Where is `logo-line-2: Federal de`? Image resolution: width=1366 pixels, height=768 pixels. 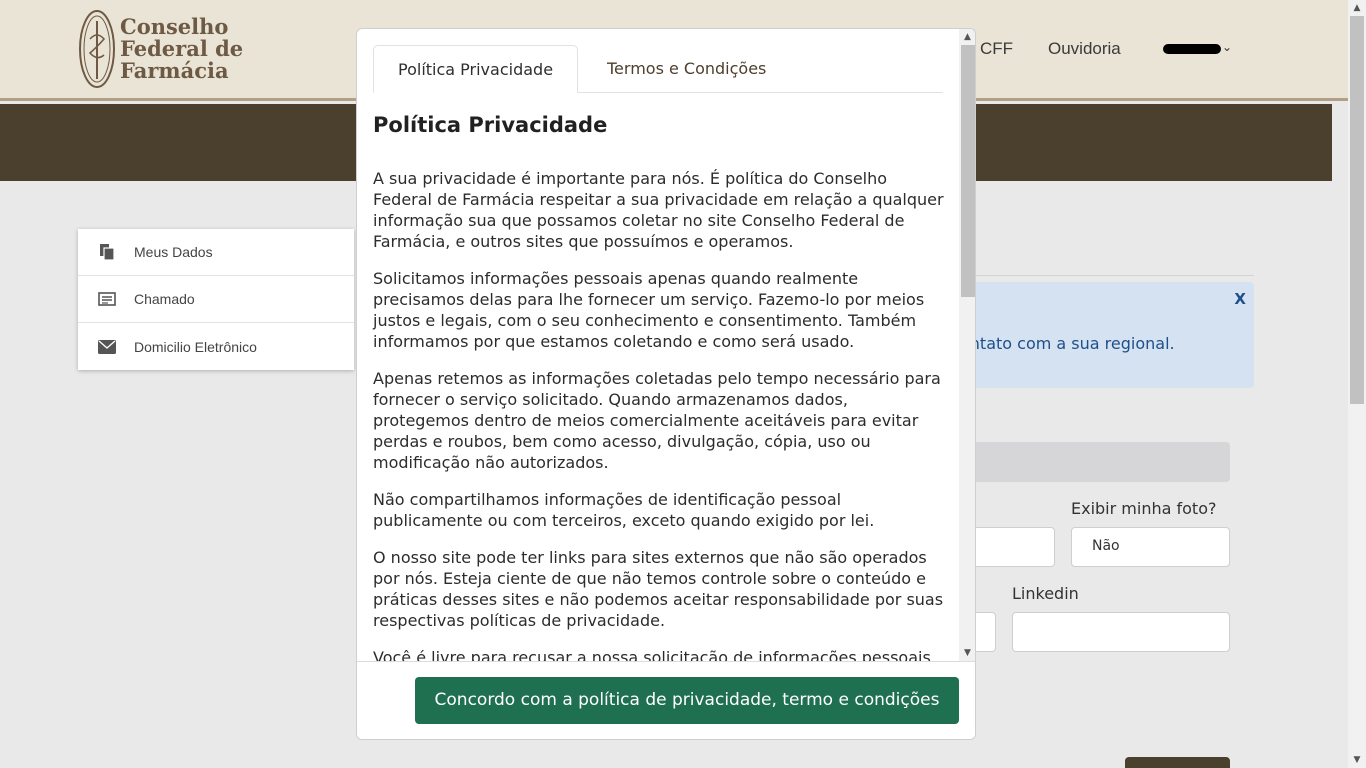 logo-line-2: Federal de is located at coordinates (182, 48).